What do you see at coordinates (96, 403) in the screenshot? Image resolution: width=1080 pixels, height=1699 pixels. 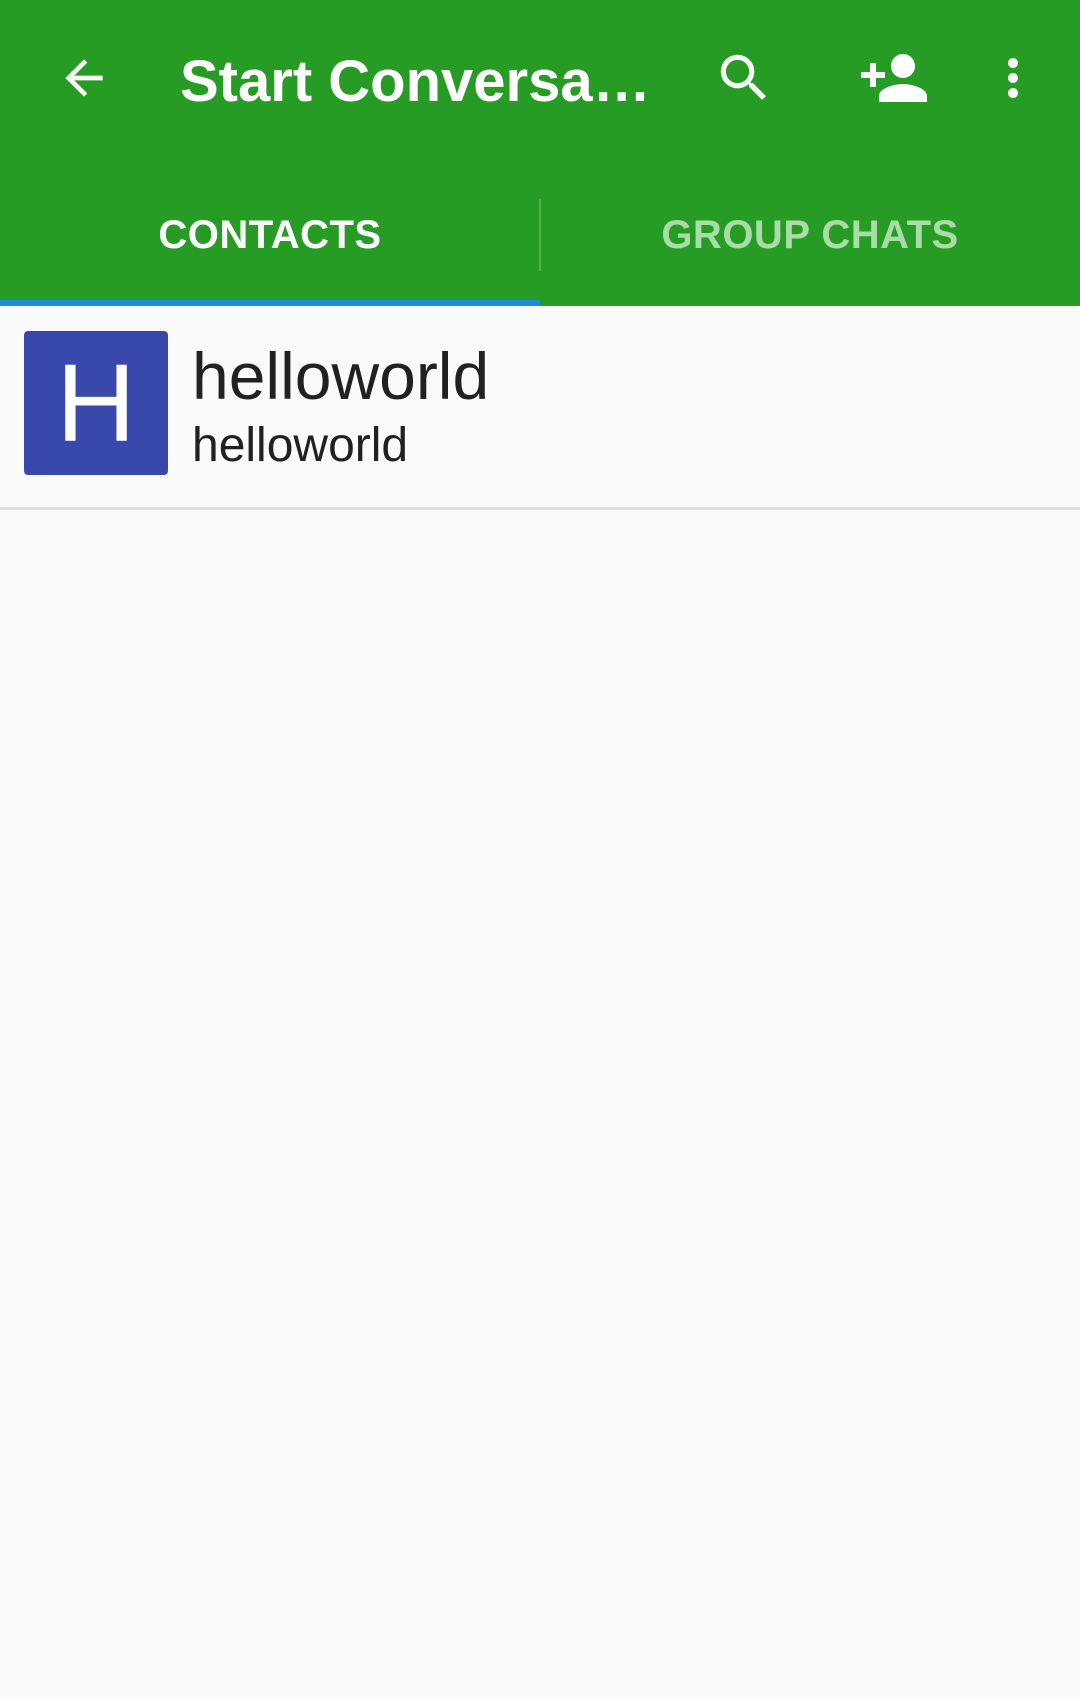 I see `avatar: H` at bounding box center [96, 403].